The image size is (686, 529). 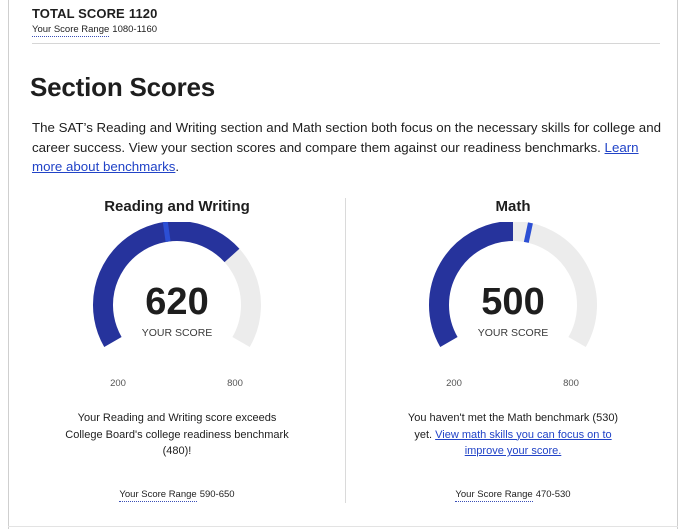 I want to click on math-score-value: 500, so click(x=513, y=302).